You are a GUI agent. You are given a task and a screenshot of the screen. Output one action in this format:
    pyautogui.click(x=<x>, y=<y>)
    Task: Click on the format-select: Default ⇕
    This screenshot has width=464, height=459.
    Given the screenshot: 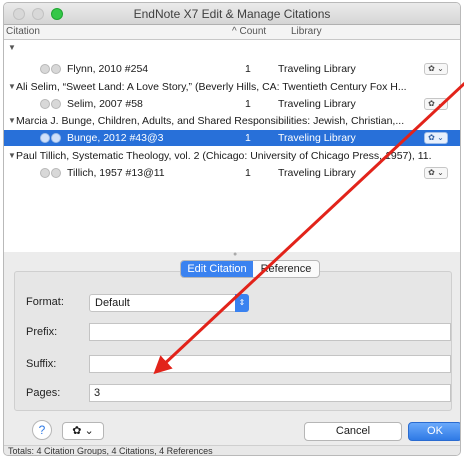 What is the action you would take?
    pyautogui.click(x=169, y=303)
    